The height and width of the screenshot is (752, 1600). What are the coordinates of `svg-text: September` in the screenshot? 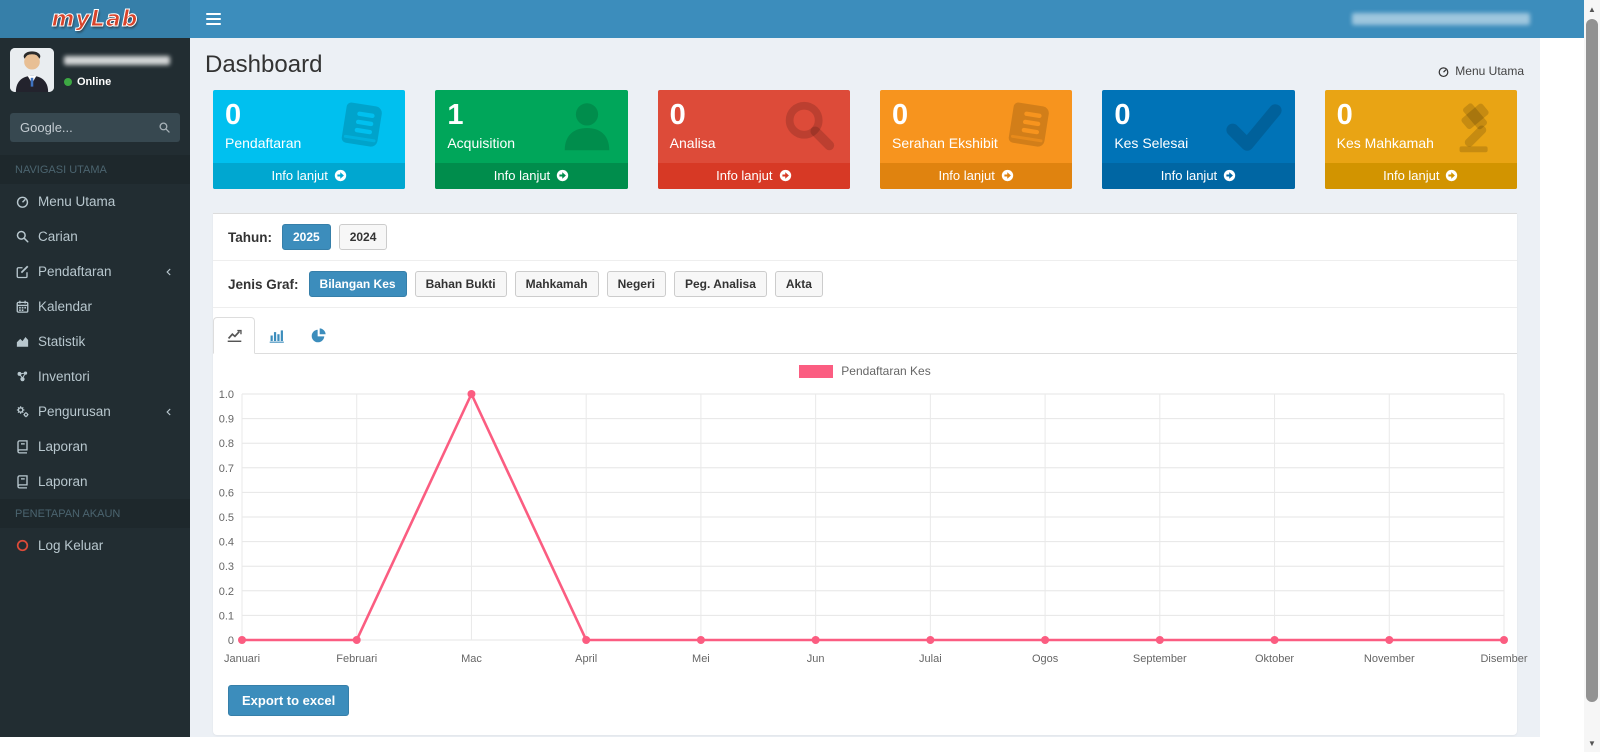 It's located at (1160, 659).